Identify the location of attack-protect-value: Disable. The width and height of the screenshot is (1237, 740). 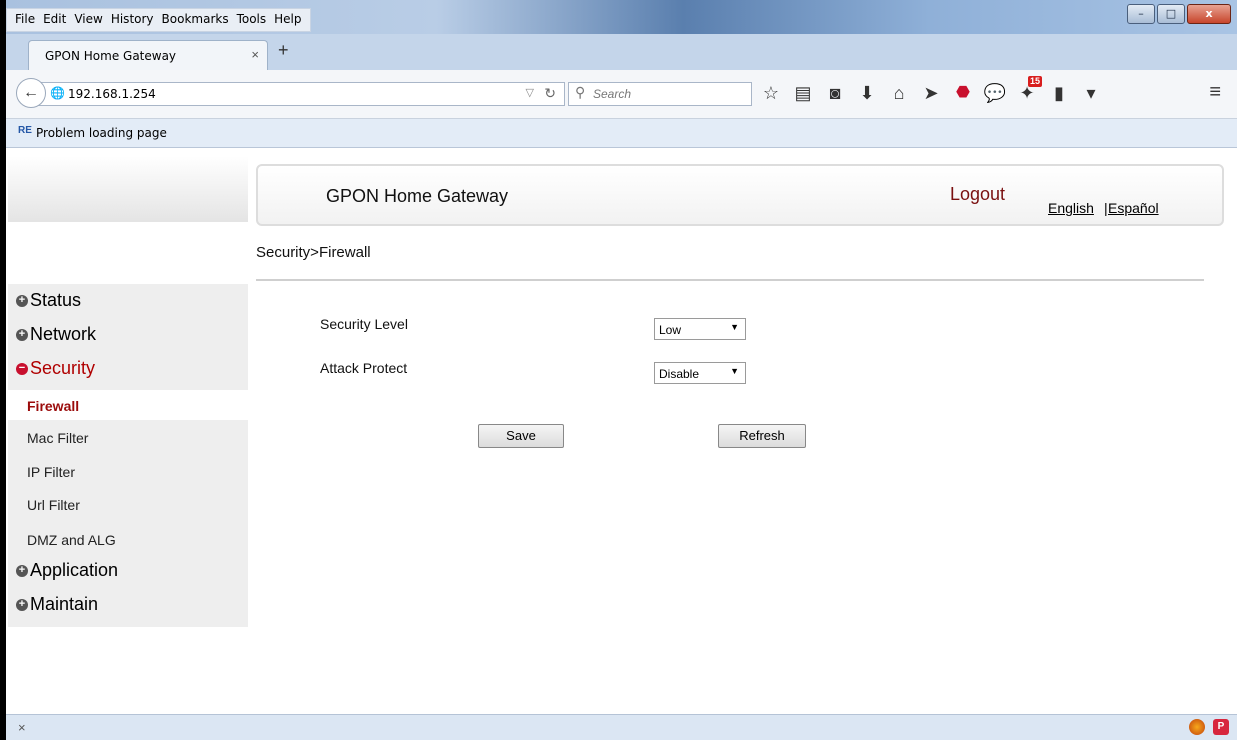
(679, 374).